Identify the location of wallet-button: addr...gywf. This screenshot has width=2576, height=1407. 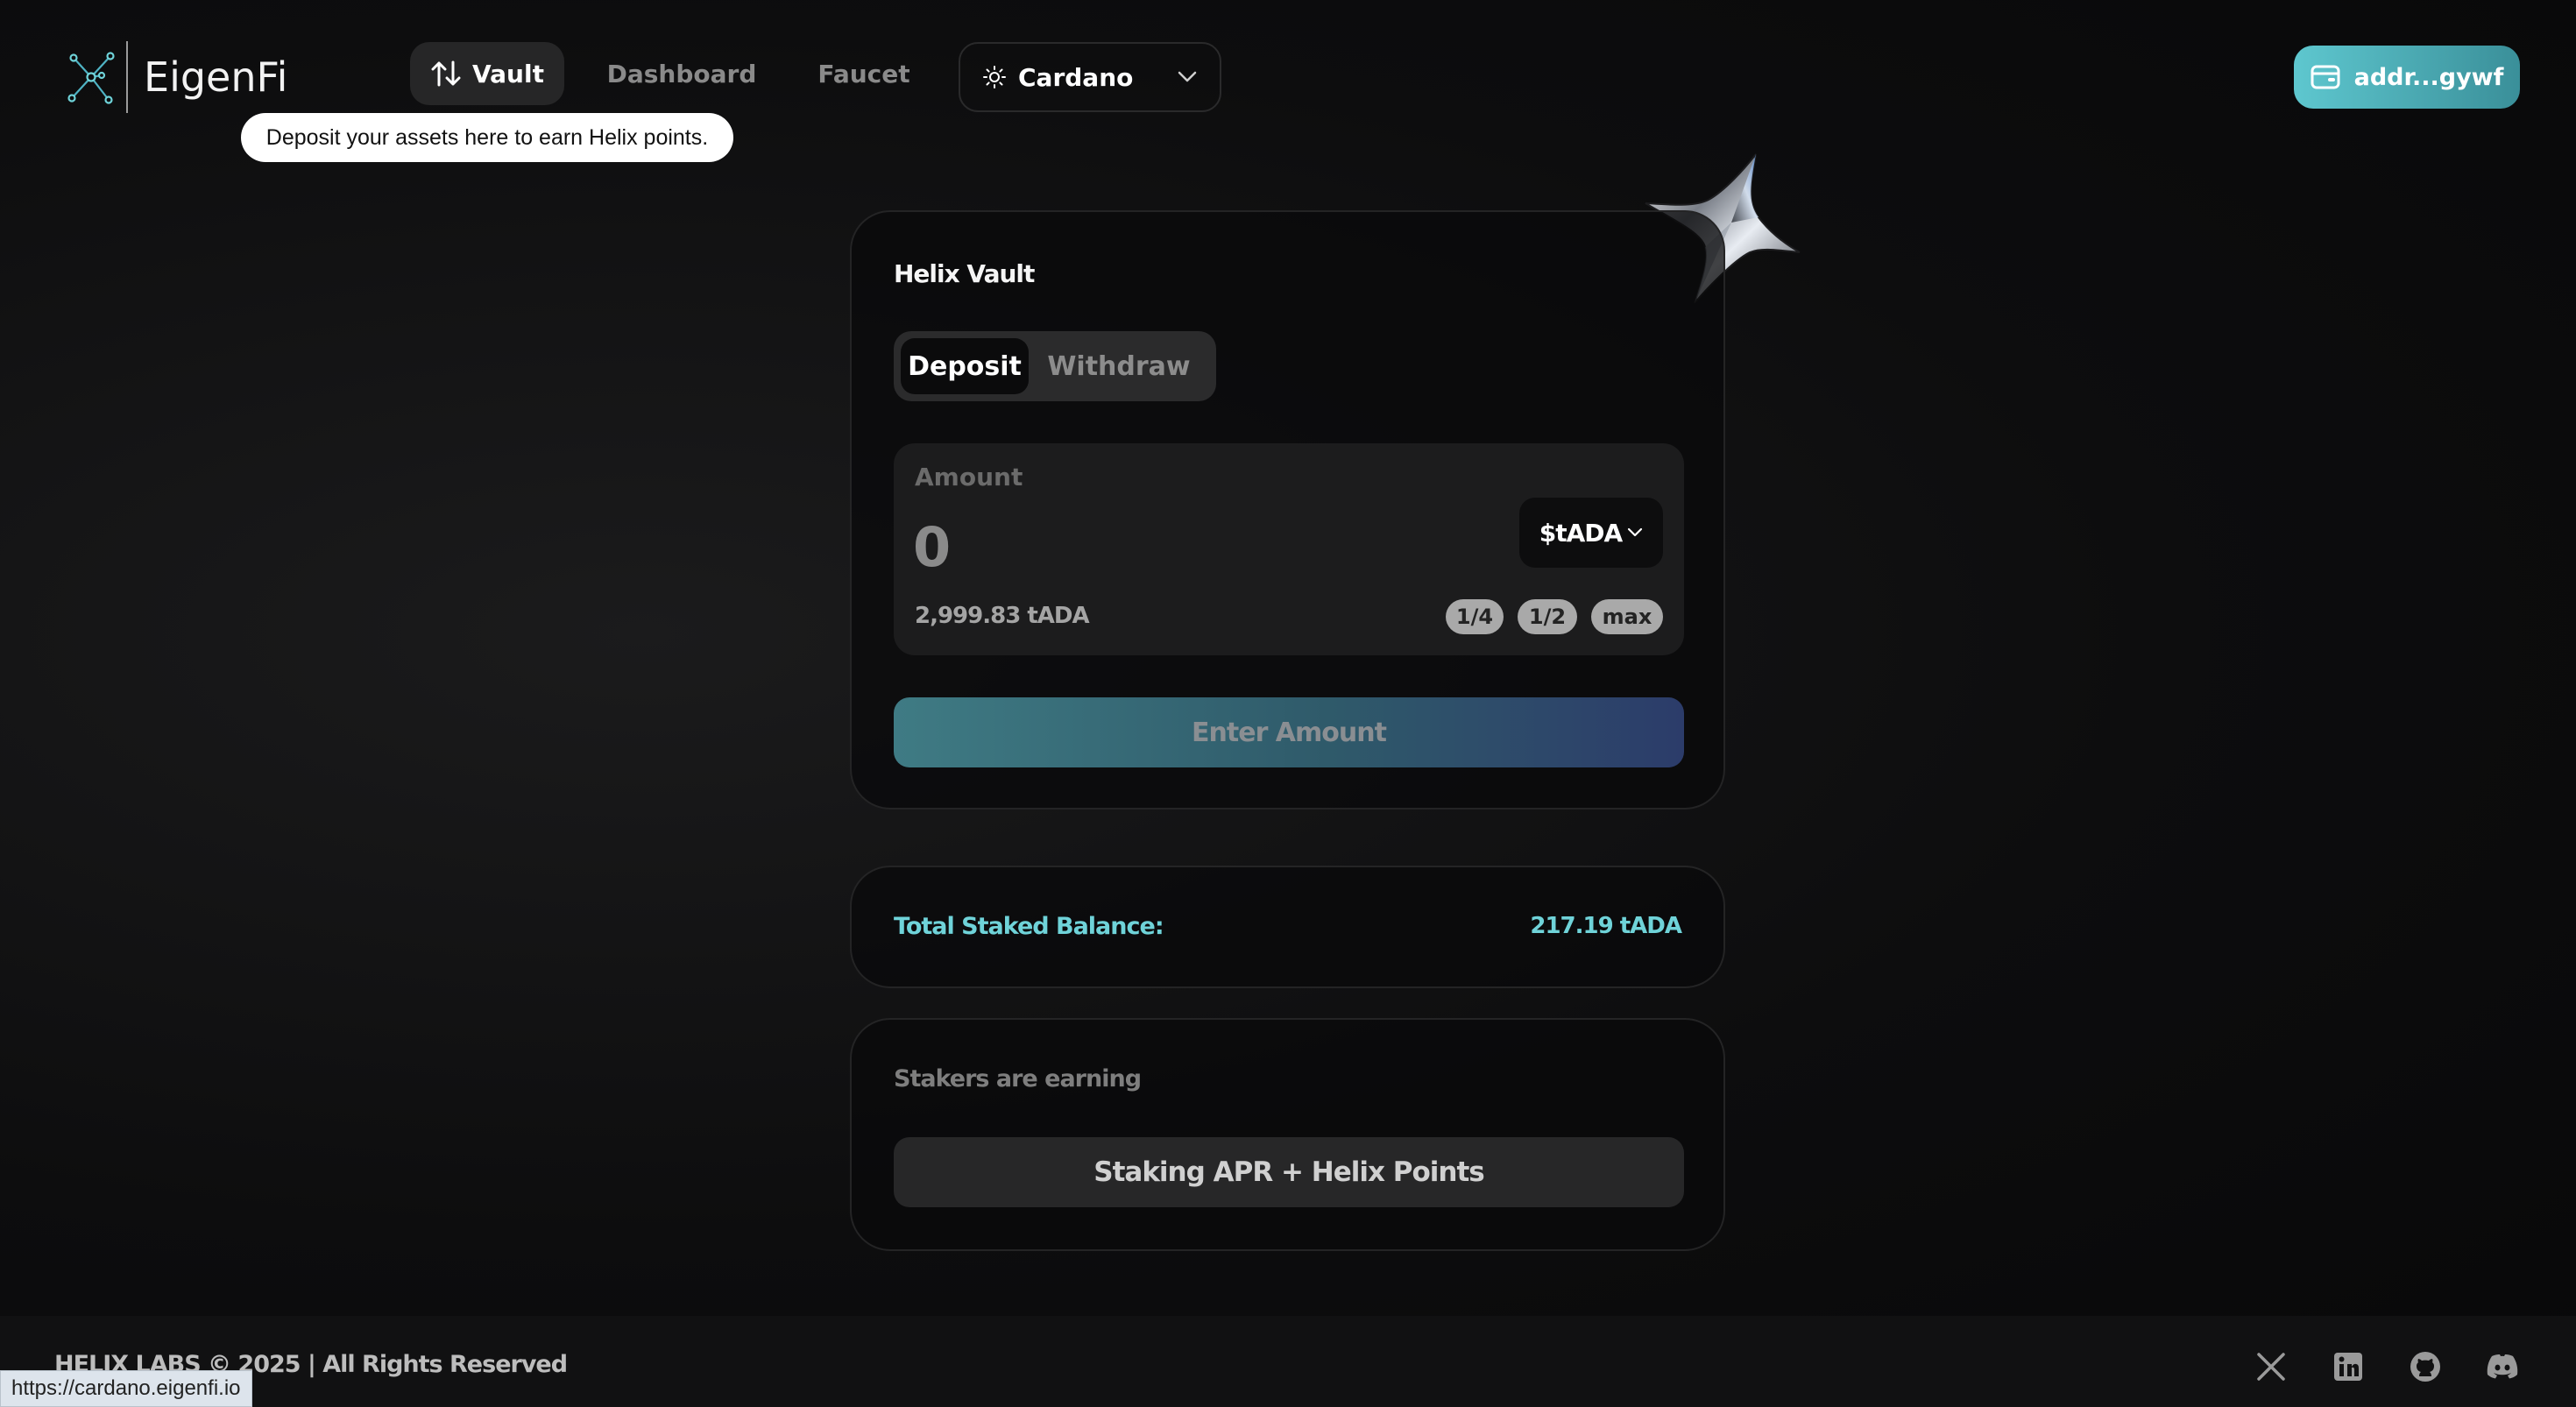
(2407, 77).